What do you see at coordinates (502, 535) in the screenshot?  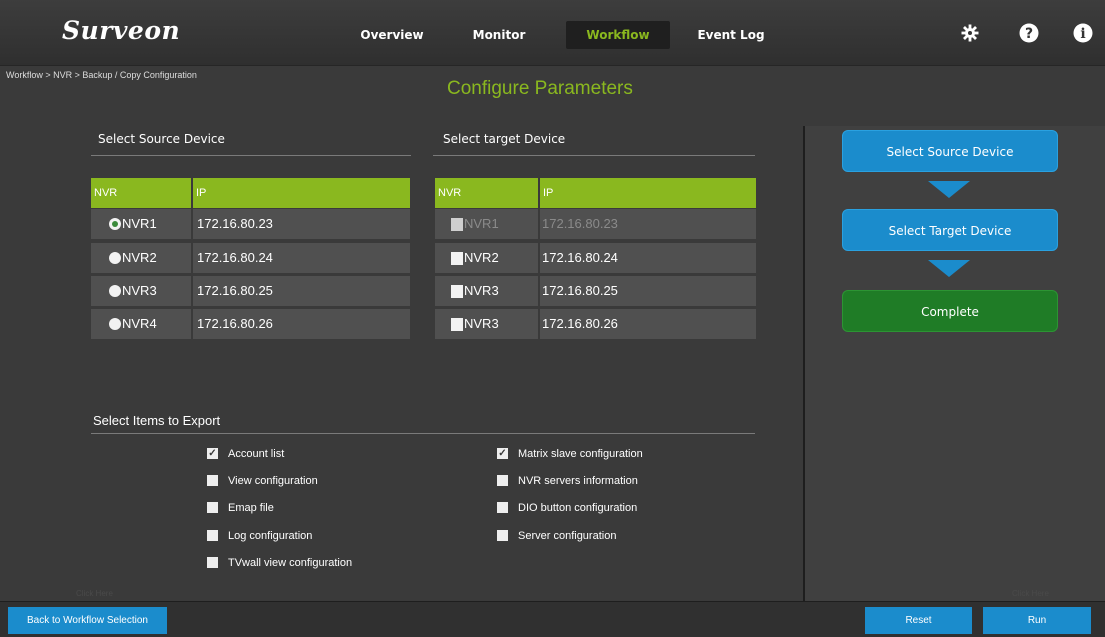 I see `checkbox-server-configuration` at bounding box center [502, 535].